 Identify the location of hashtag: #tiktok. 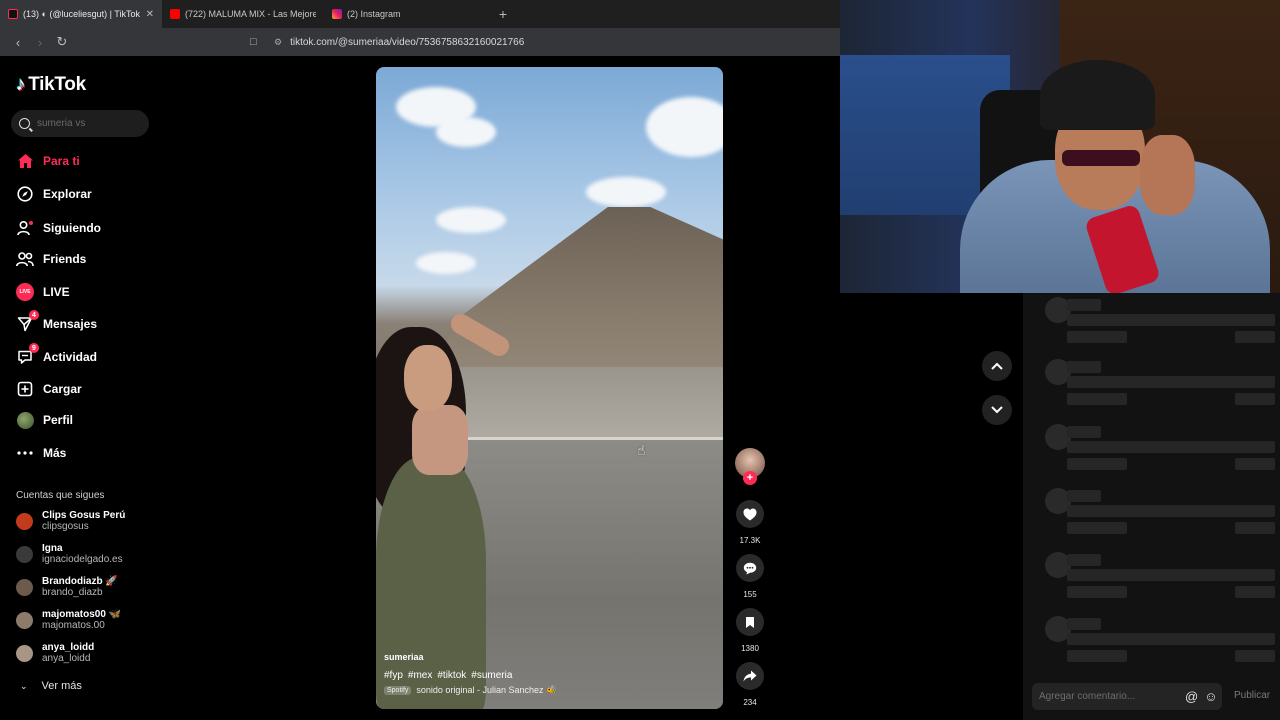
(451, 675).